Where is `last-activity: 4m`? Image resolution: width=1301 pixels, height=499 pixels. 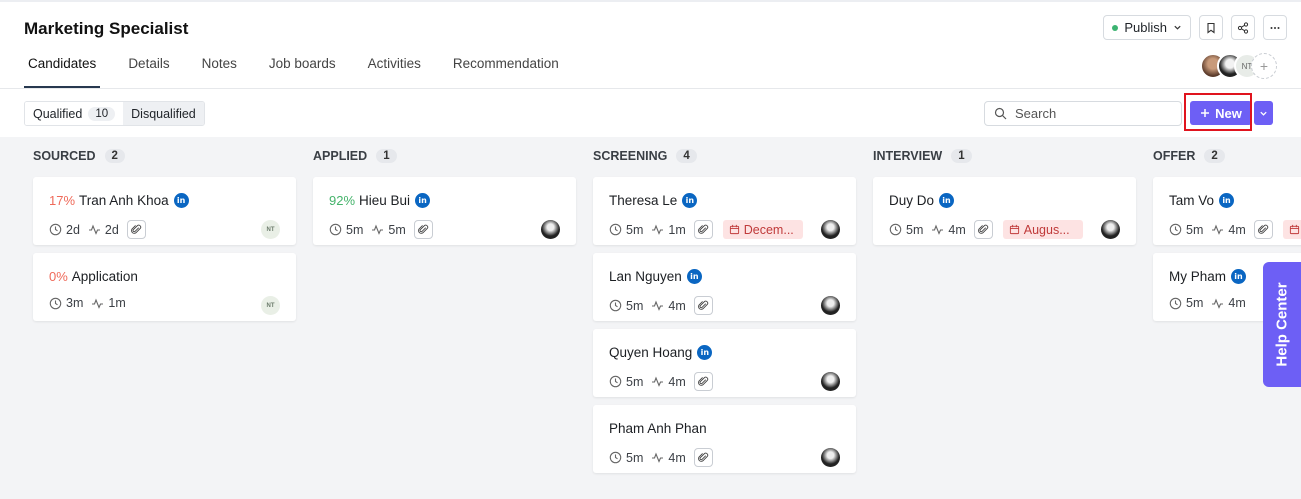 last-activity: 4m is located at coordinates (668, 381).